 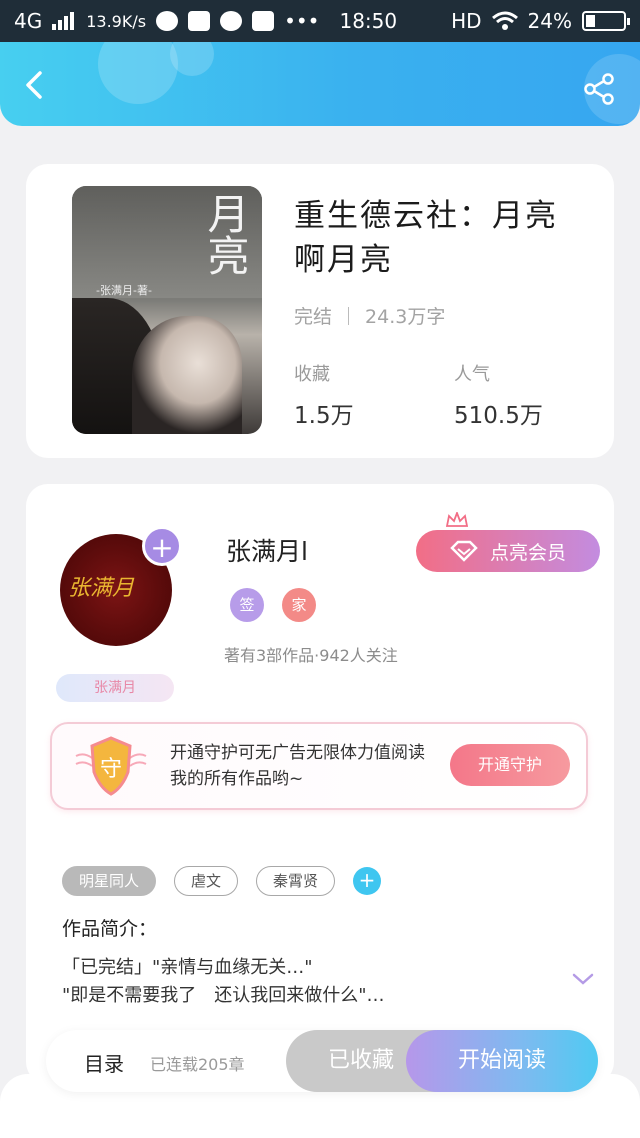 What do you see at coordinates (247, 605) in the screenshot?
I see `signed-badge: 签` at bounding box center [247, 605].